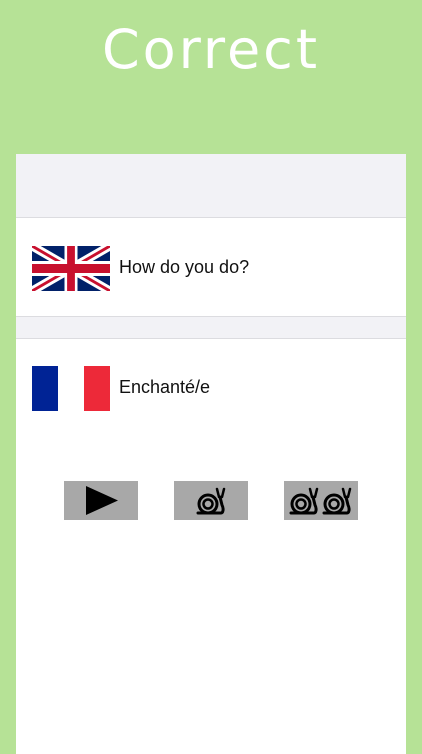 The width and height of the screenshot is (422, 754). I want to click on france-flag-icon, so click(71, 388).